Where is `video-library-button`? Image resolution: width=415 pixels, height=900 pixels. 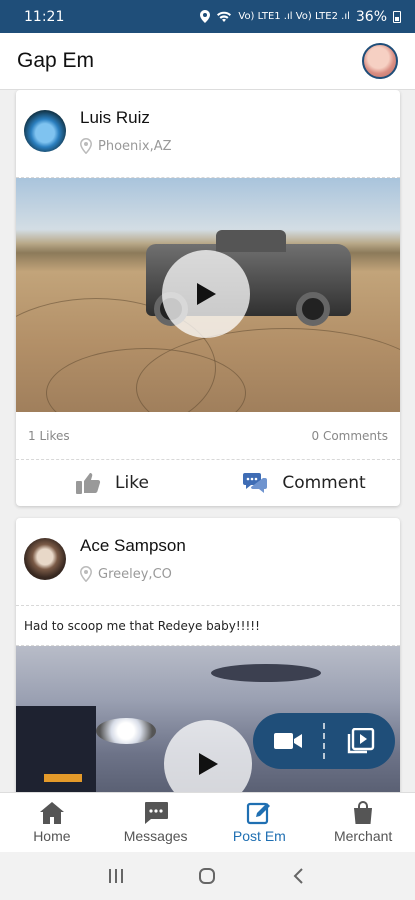 video-library-button is located at coordinates (360, 741).